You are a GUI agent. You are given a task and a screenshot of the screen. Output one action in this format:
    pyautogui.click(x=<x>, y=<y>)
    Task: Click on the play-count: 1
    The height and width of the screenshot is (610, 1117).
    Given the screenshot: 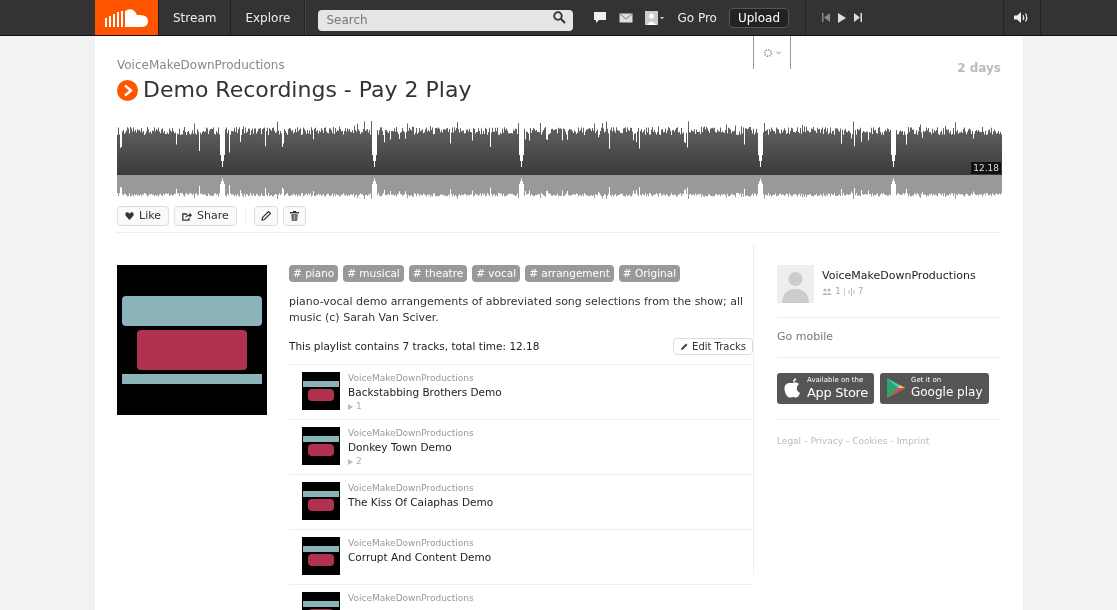 What is the action you would take?
    pyautogui.click(x=359, y=406)
    